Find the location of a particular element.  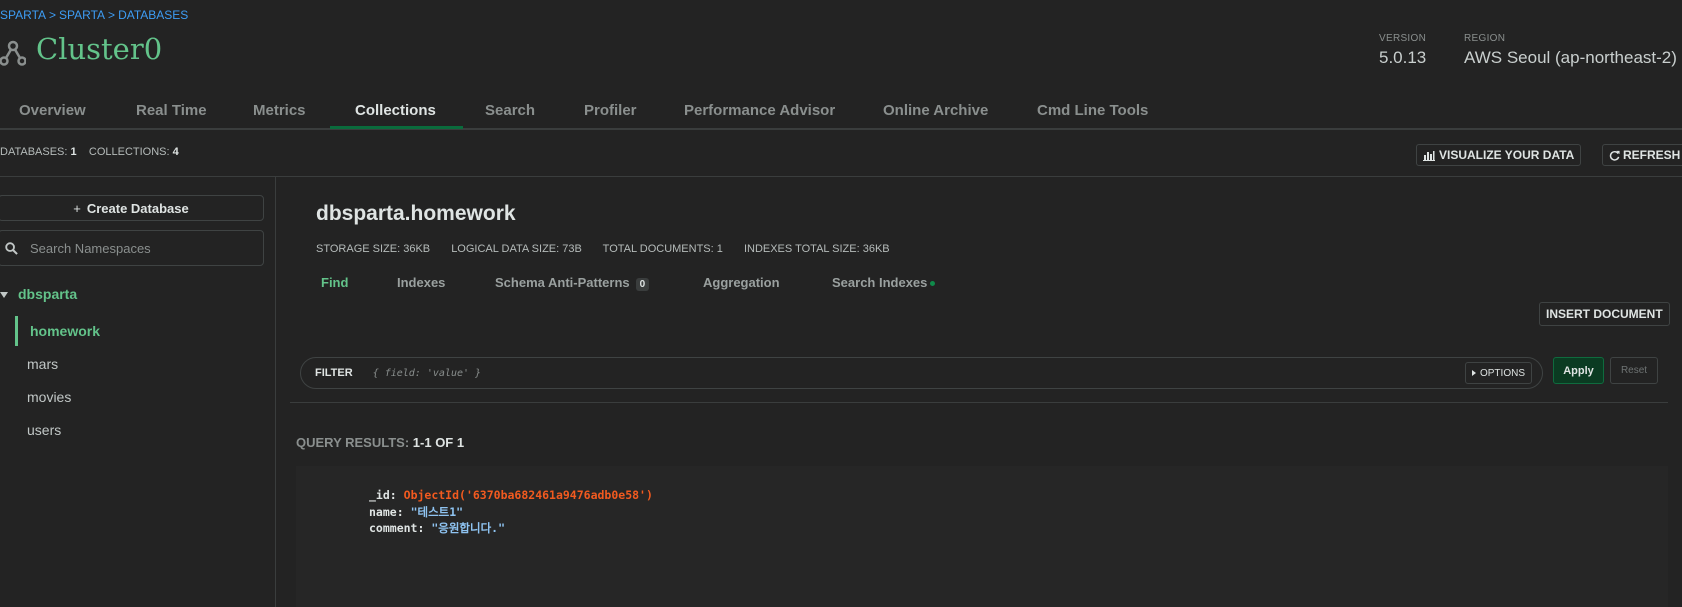

databases-count-label: DATABASES: is located at coordinates (34, 152).